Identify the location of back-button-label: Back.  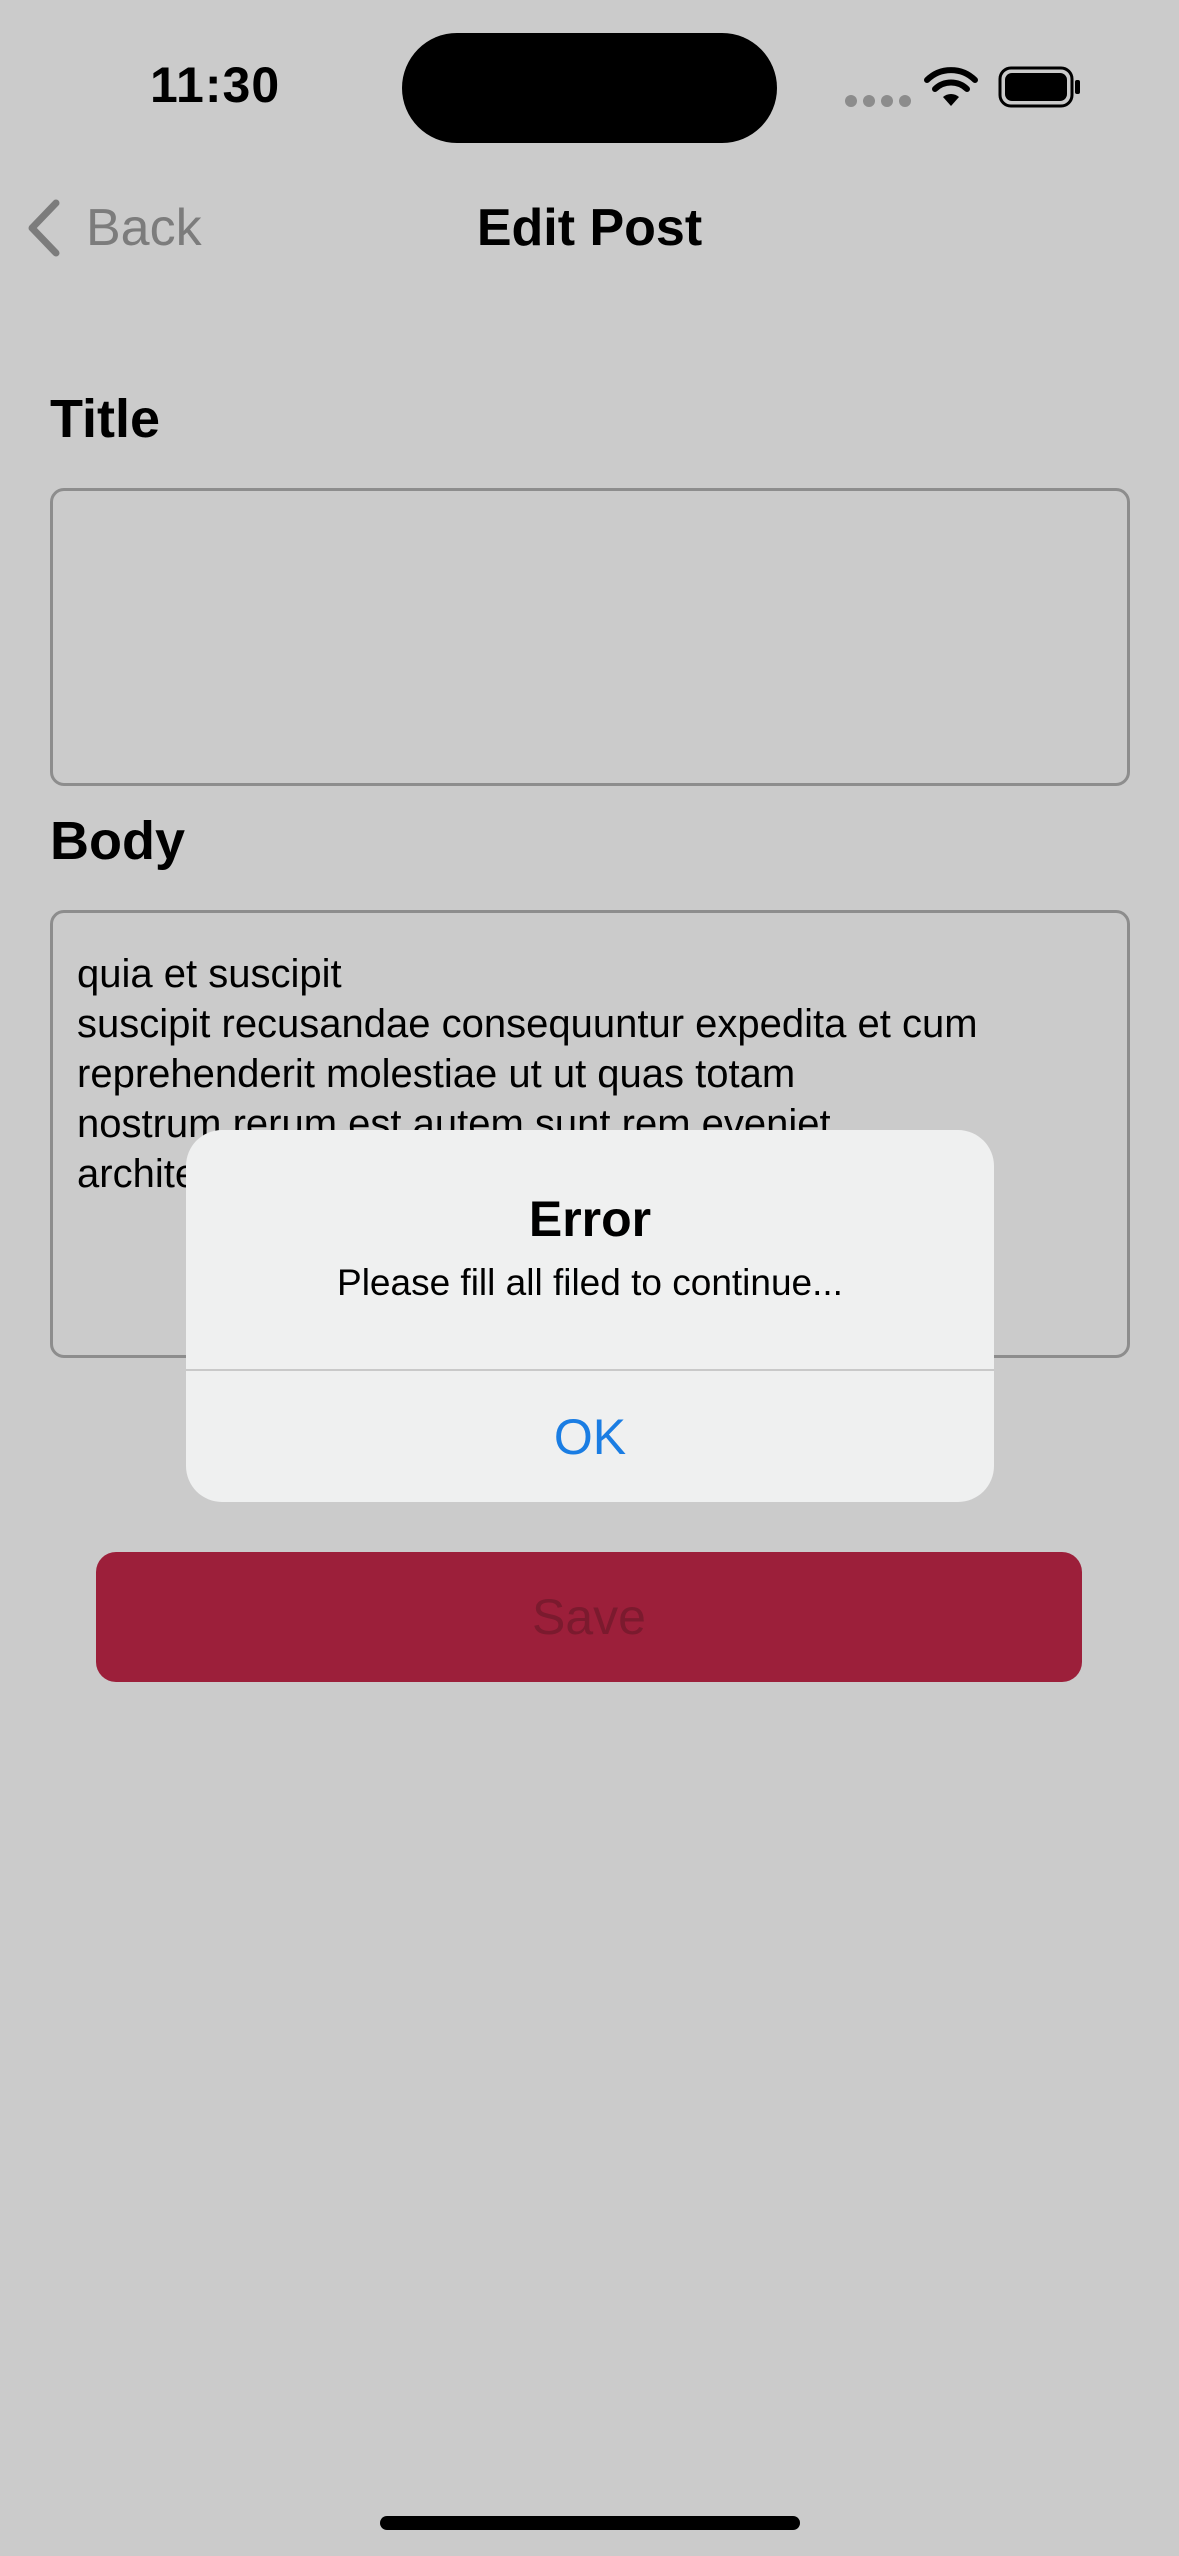
(144, 228).